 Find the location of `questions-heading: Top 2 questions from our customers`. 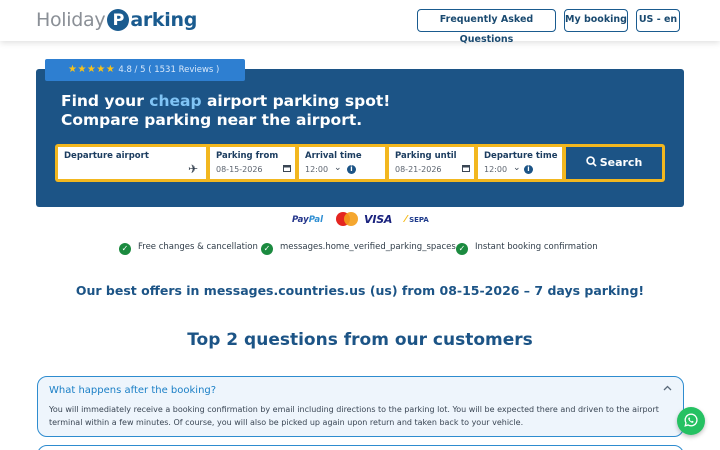

questions-heading: Top 2 questions from our customers is located at coordinates (360, 340).